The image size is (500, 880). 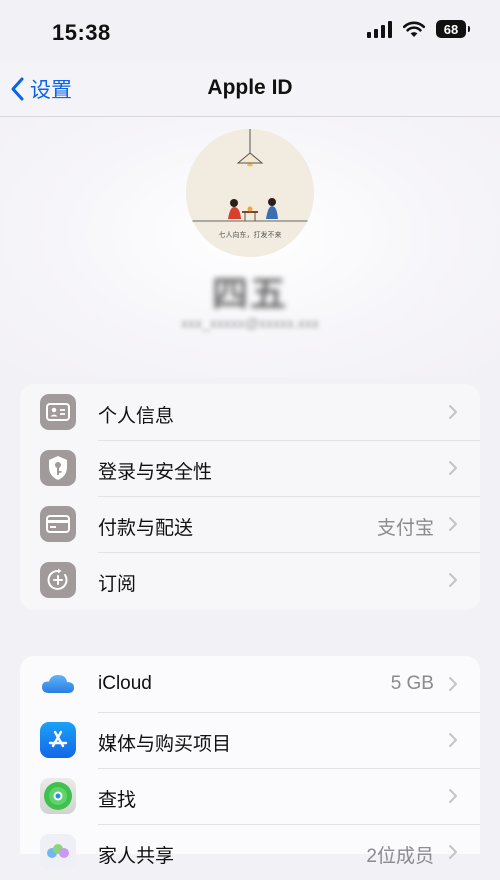 What do you see at coordinates (412, 683) in the screenshot?
I see `row-value: 5 GB` at bounding box center [412, 683].